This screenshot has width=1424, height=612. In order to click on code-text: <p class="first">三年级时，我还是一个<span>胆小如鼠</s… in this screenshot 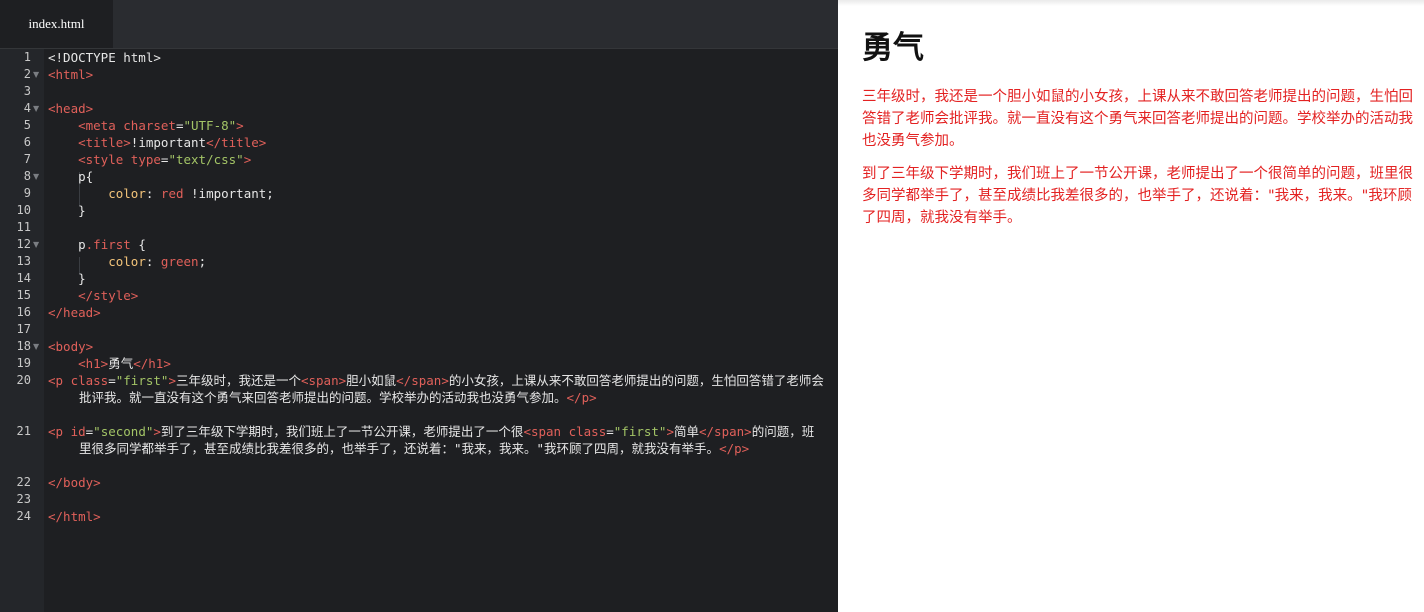, I will do `click(421, 389)`.